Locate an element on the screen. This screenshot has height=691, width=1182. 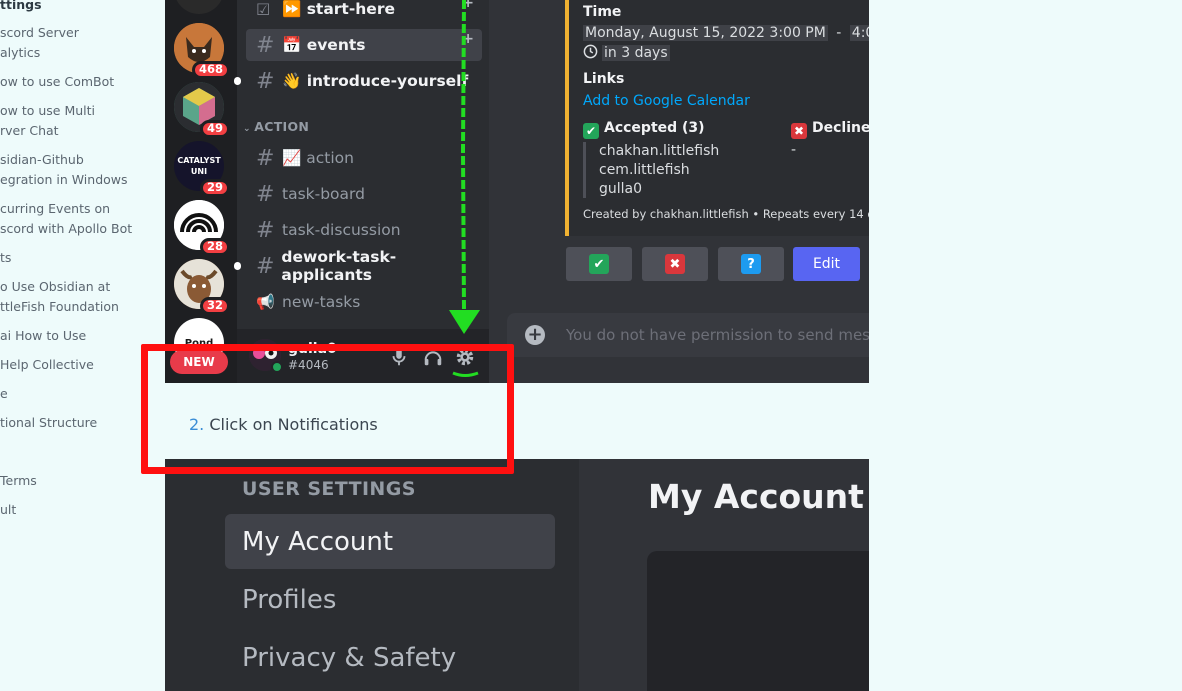
add-attachment-icon: + is located at coordinates (535, 335).